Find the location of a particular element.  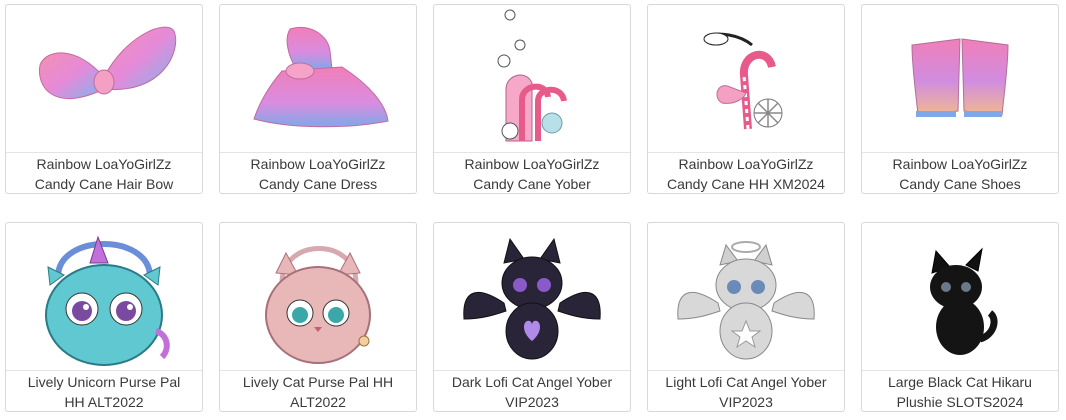

item-card: Dark Lofi Cat Angel Yober VIP2023 is located at coordinates (532, 317).